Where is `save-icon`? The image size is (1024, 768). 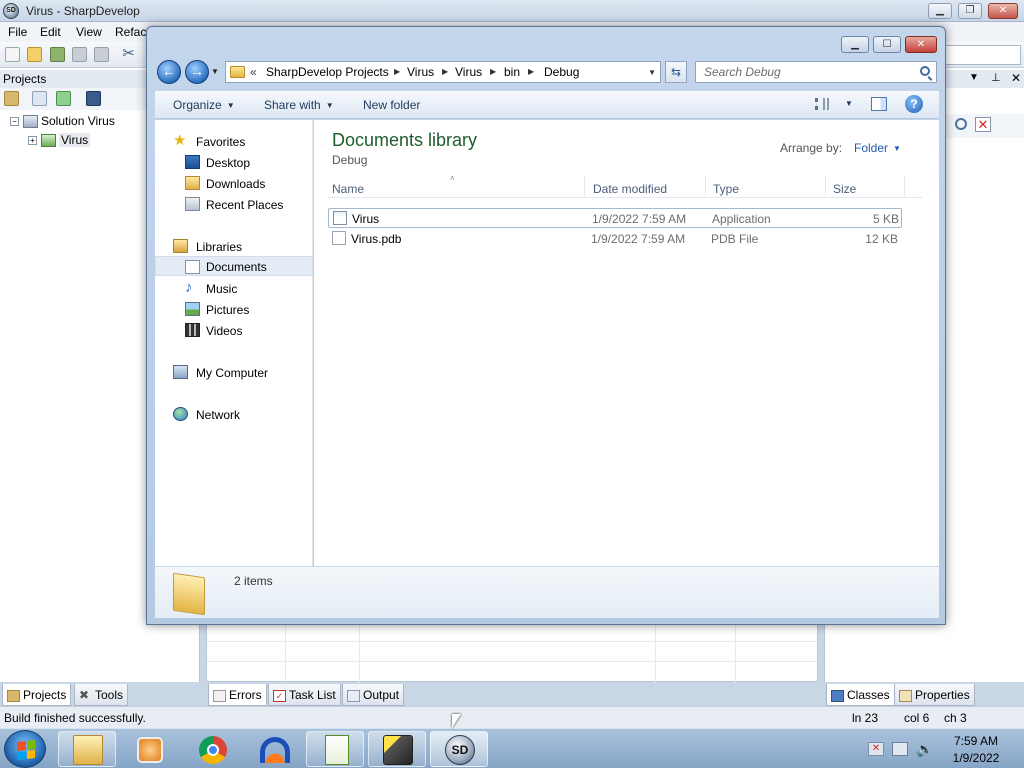 save-icon is located at coordinates (79, 54).